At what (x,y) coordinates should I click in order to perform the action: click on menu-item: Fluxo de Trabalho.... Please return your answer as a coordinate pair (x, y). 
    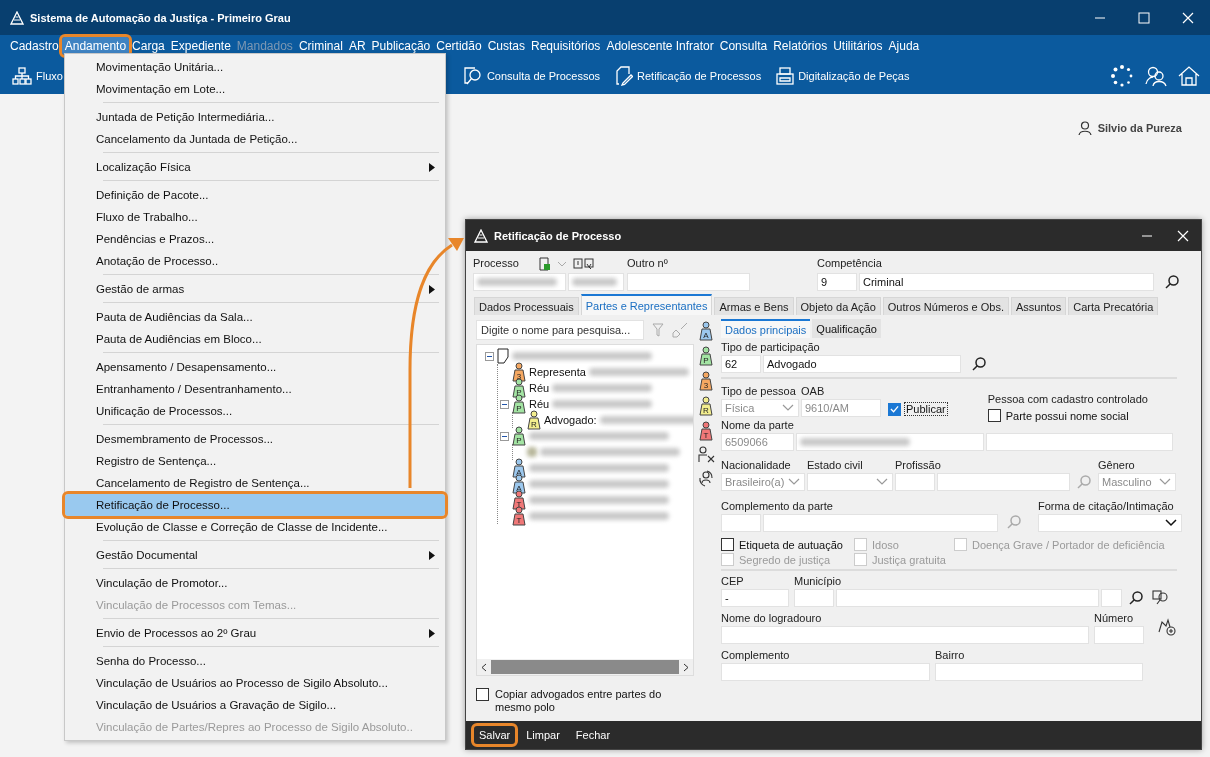
    Looking at the image, I should click on (255, 217).